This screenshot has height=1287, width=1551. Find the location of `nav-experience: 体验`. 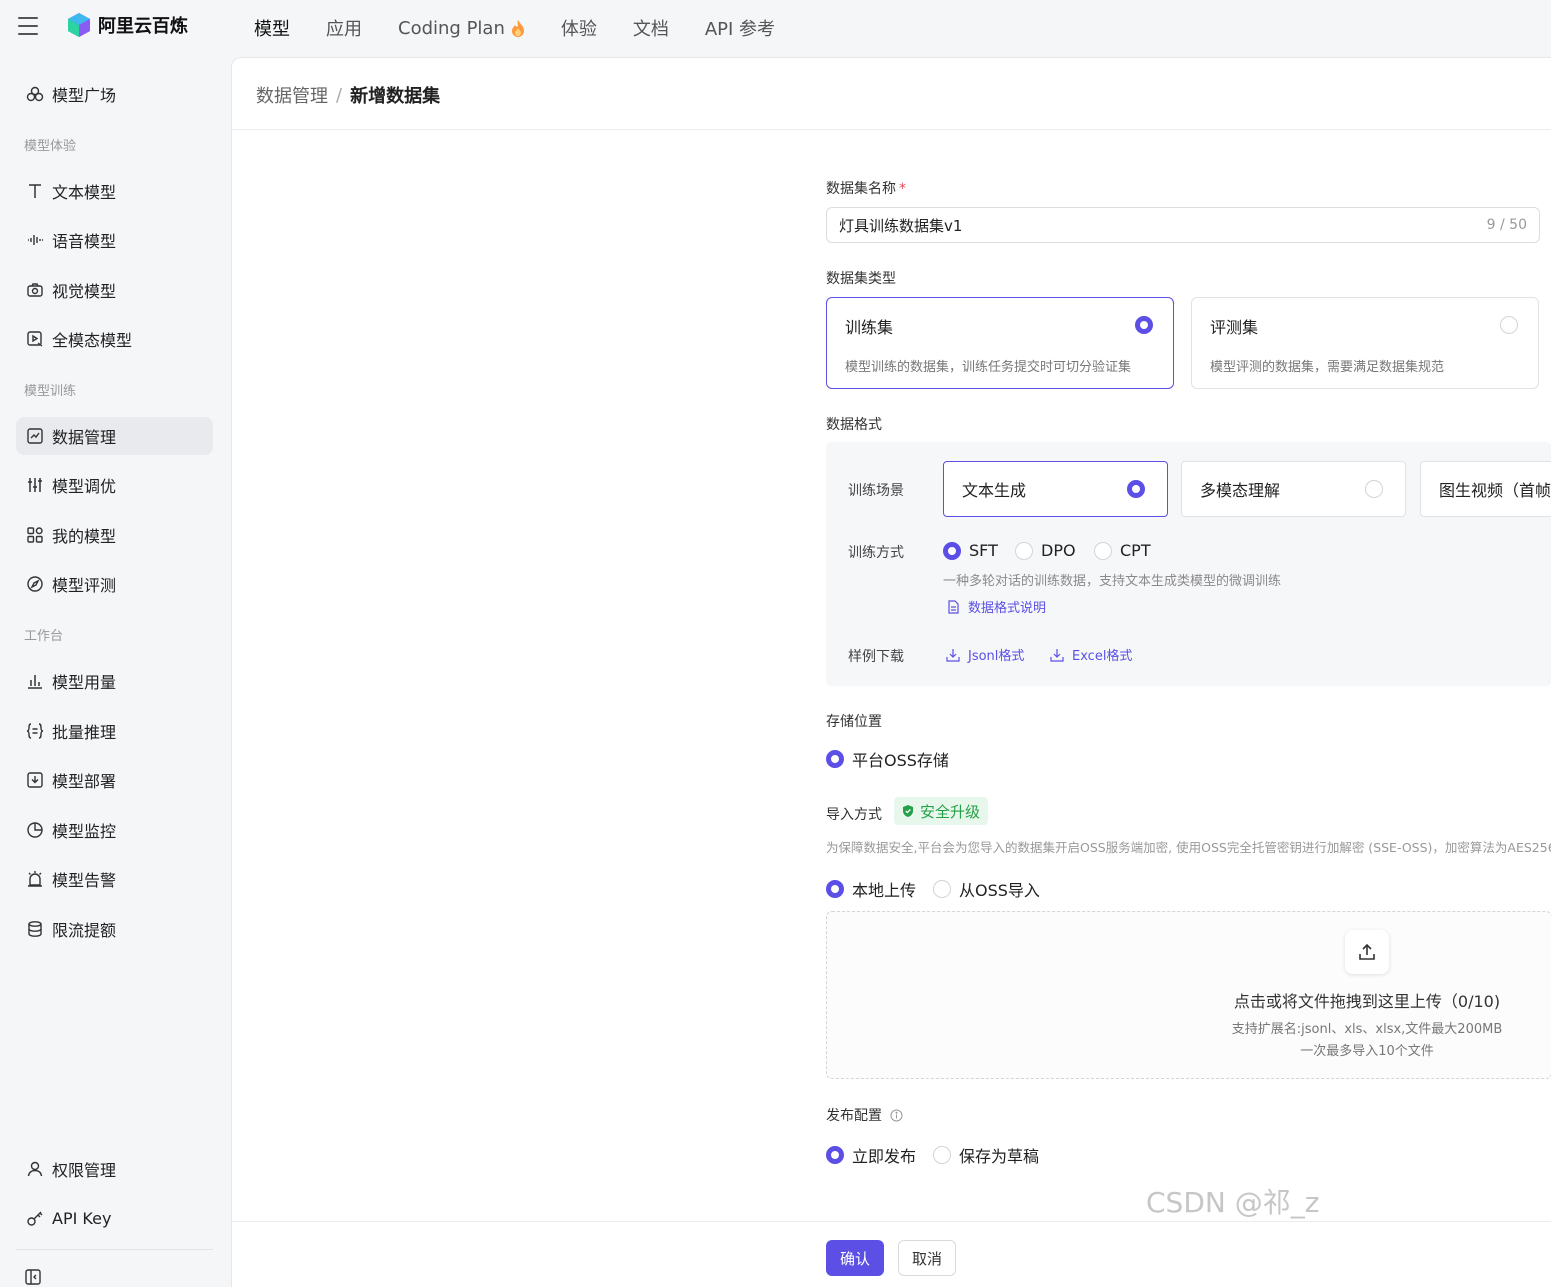

nav-experience: 体验 is located at coordinates (579, 28).